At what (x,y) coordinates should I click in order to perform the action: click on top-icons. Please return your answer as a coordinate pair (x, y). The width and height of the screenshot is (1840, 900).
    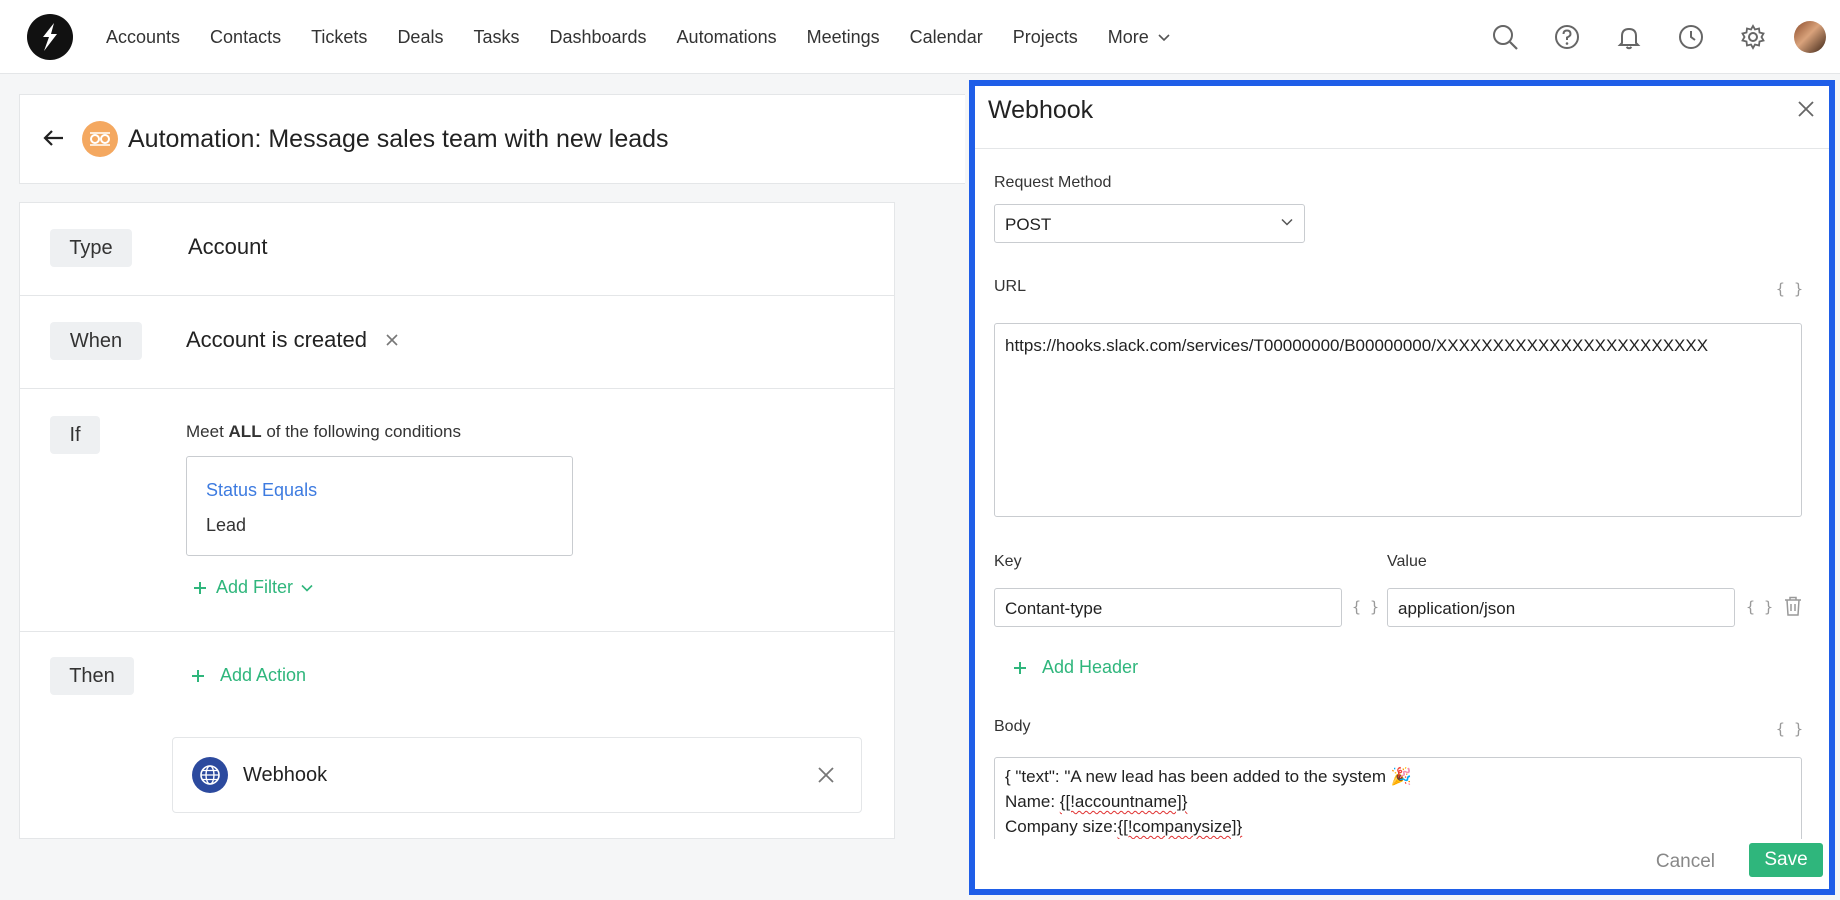
    Looking at the image, I should click on (1657, 37).